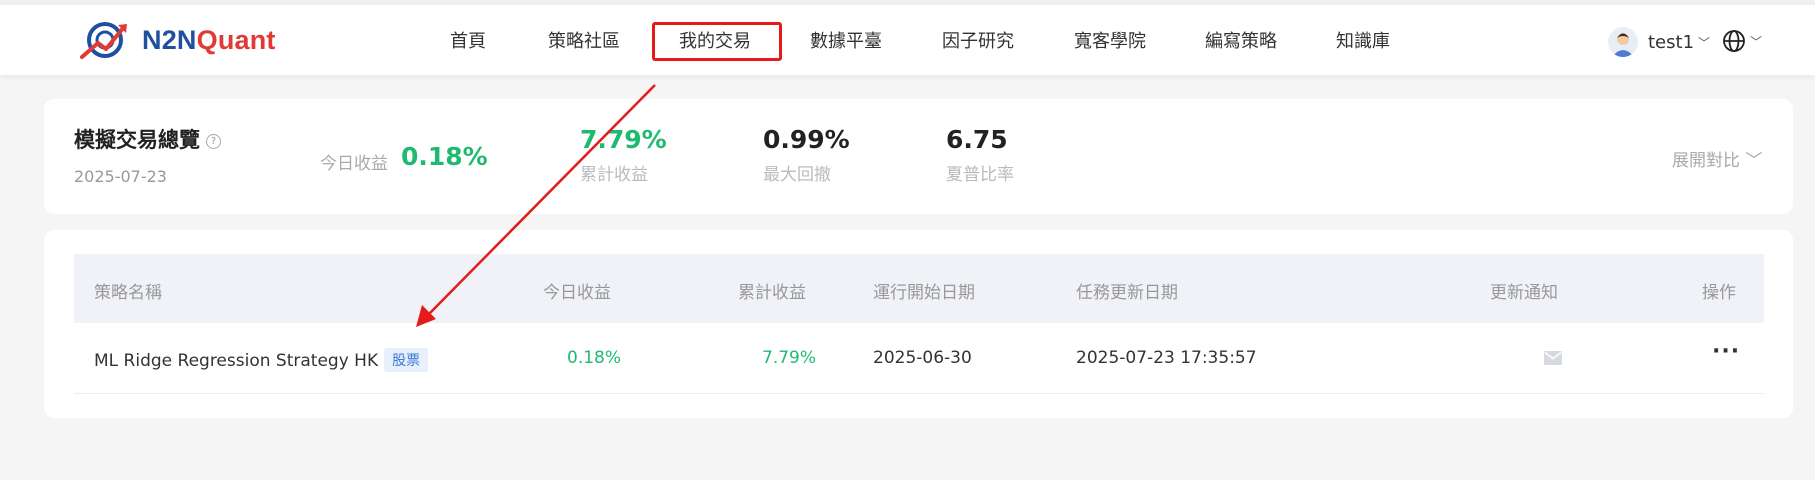 This screenshot has width=1815, height=480. I want to click on language-switcher: ﹀, so click(1742, 41).